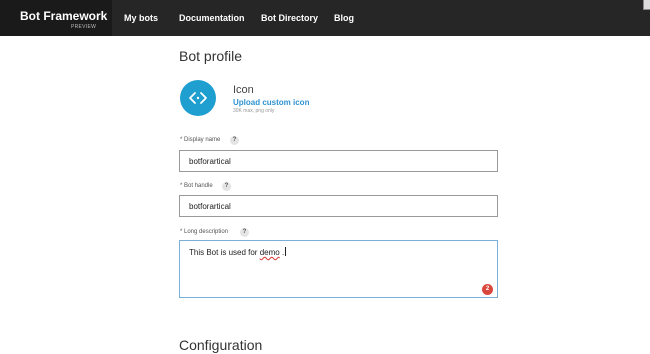 The image size is (650, 354). I want to click on display-name-help-icon: ?, so click(234, 140).